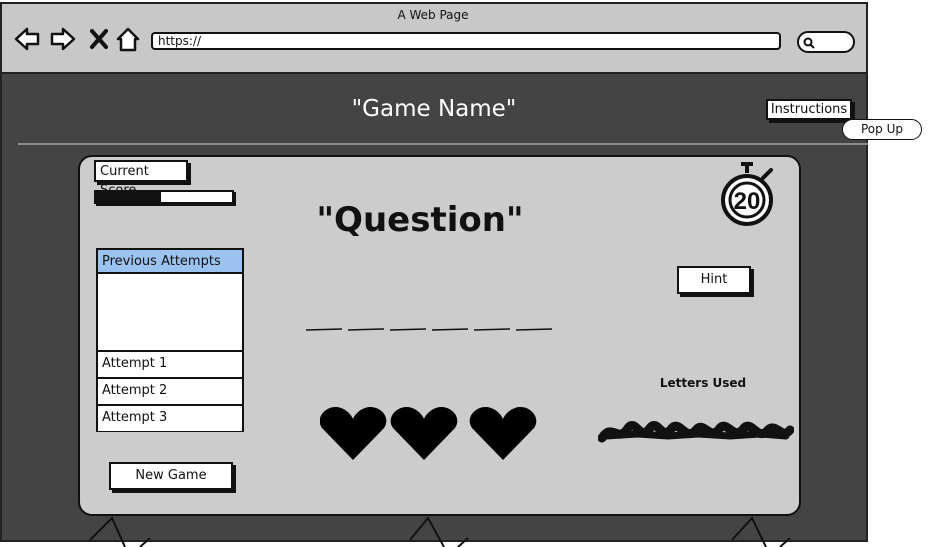  What do you see at coordinates (128, 39) in the screenshot?
I see `home-icon` at bounding box center [128, 39].